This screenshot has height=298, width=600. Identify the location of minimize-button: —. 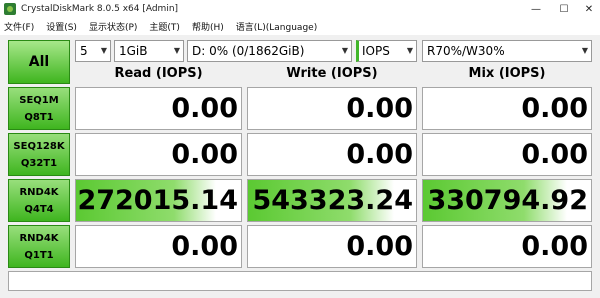
(536, 9).